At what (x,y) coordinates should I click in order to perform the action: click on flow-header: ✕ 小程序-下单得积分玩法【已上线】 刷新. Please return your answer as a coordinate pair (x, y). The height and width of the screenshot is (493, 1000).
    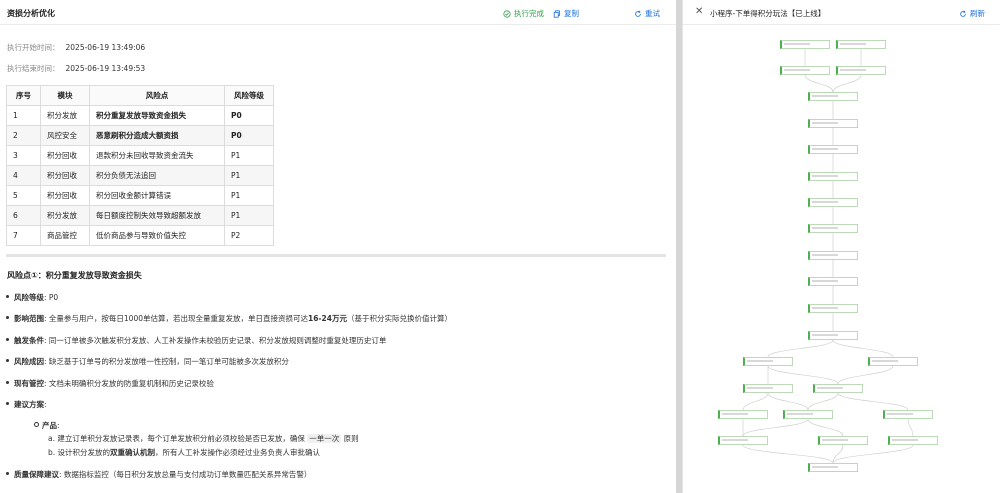
    Looking at the image, I should click on (841, 12).